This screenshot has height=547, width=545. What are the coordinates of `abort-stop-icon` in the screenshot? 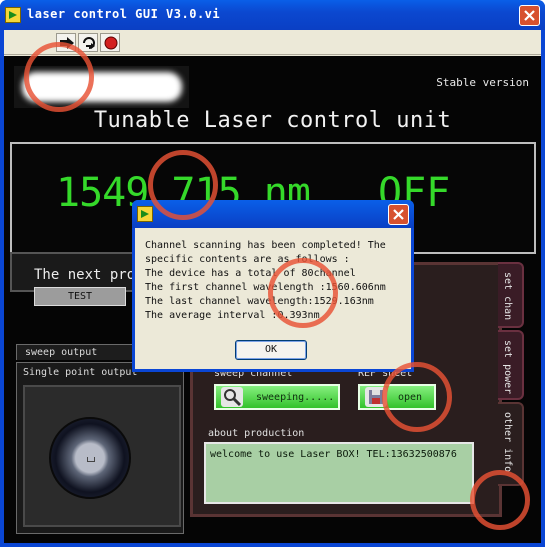 It's located at (111, 43).